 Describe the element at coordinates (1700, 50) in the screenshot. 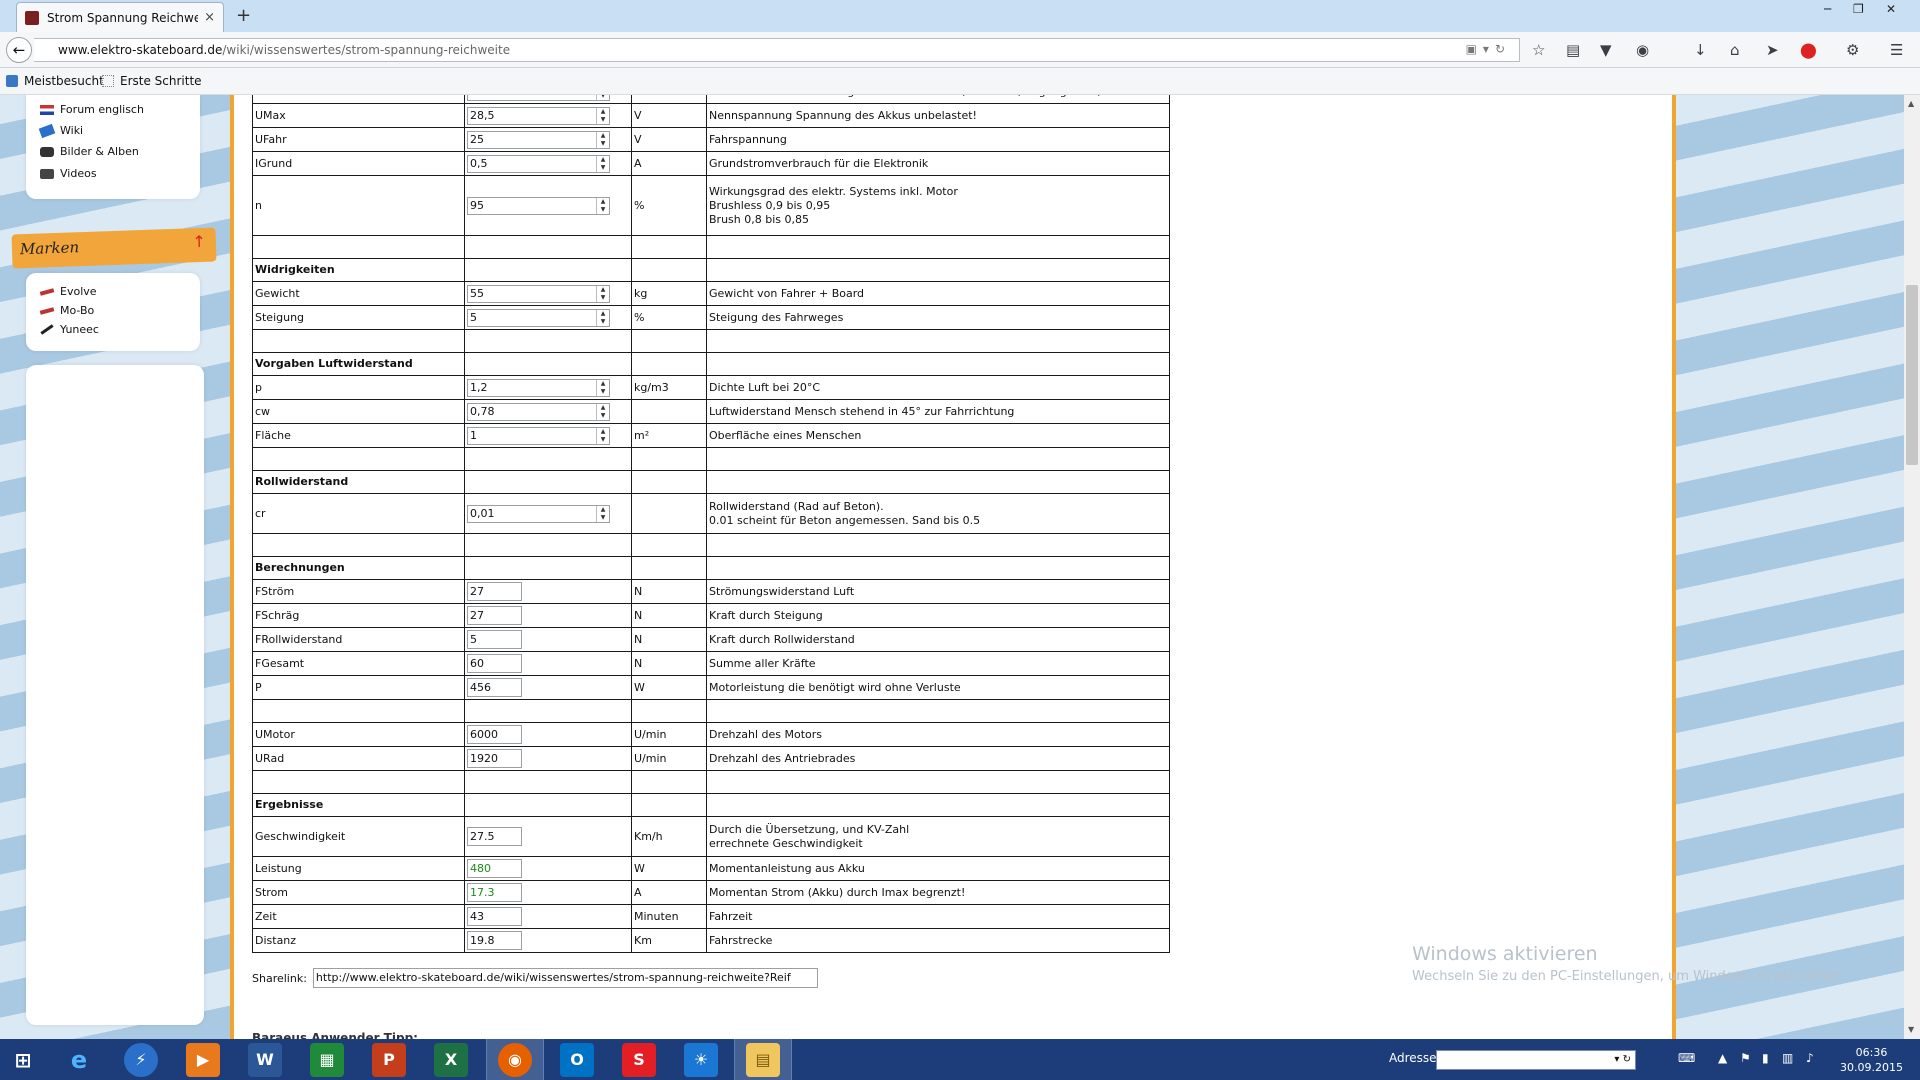

I see `download-icon: ↓` at that location.